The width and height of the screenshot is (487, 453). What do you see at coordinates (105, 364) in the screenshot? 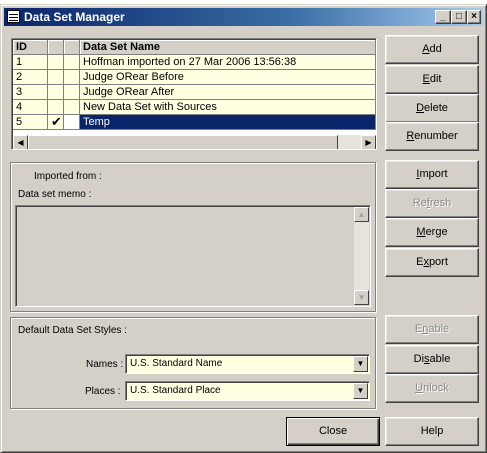
I see `names-label: Names :` at bounding box center [105, 364].